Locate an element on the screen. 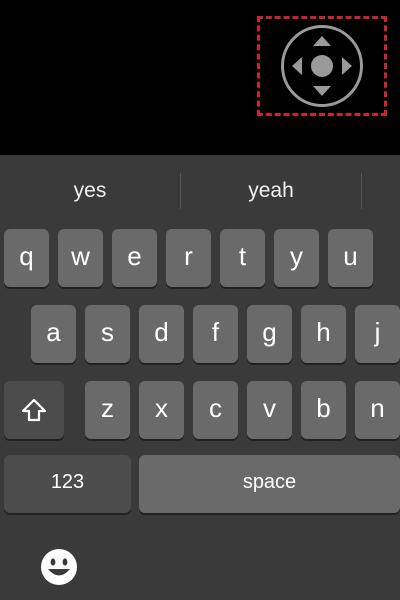 This screenshot has height=600, width=400. key-y: y is located at coordinates (296, 258).